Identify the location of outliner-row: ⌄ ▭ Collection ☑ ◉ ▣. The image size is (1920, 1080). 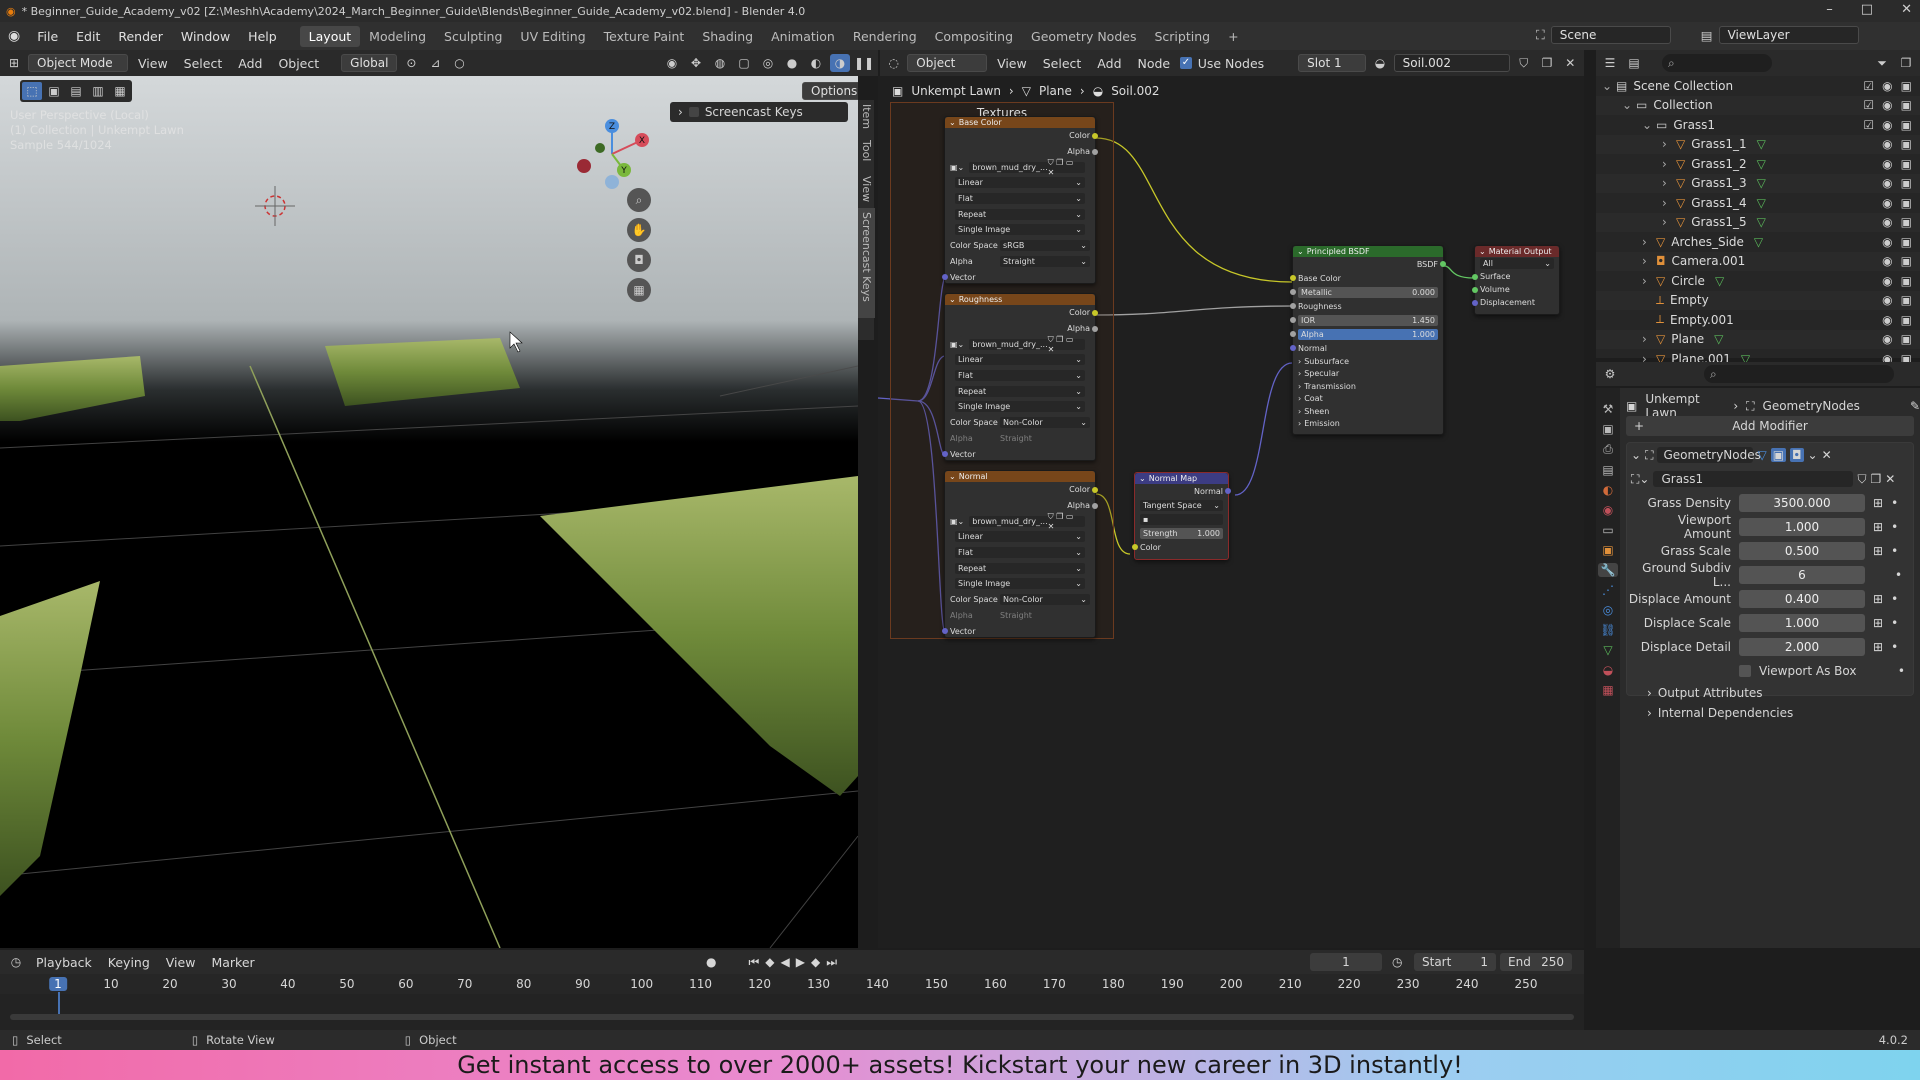
(1758, 105).